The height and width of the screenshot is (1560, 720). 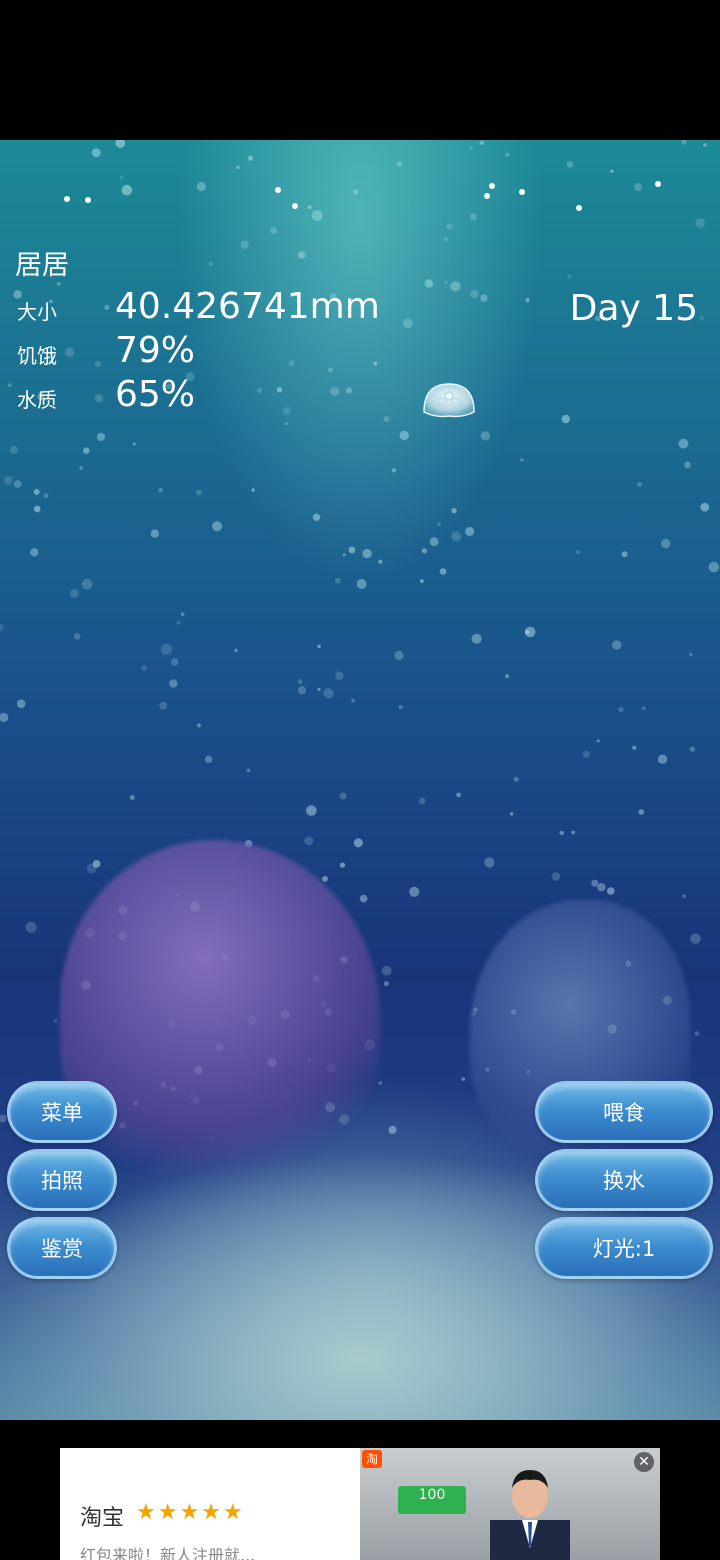 What do you see at coordinates (42, 265) in the screenshot?
I see `pet-name: 居居` at bounding box center [42, 265].